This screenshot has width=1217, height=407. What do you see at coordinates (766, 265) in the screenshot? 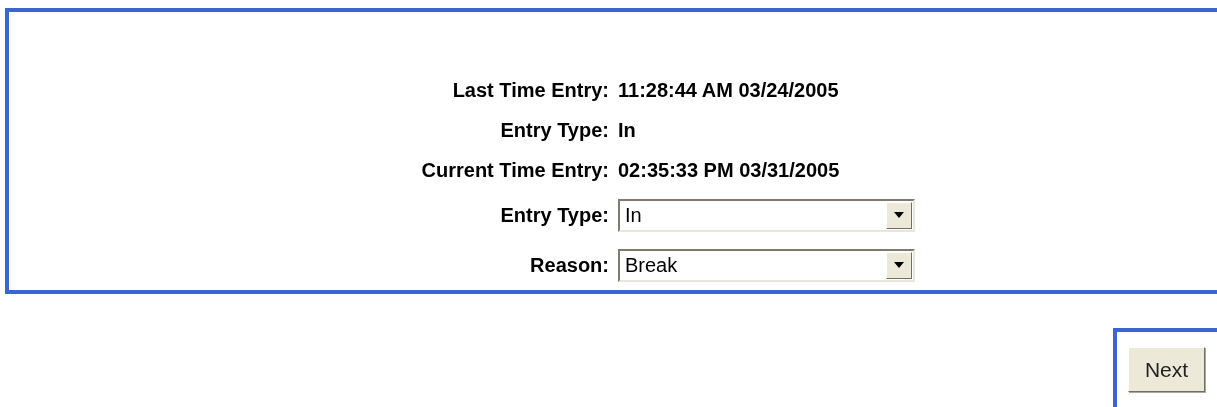
I see `dropdown-select: Break` at bounding box center [766, 265].